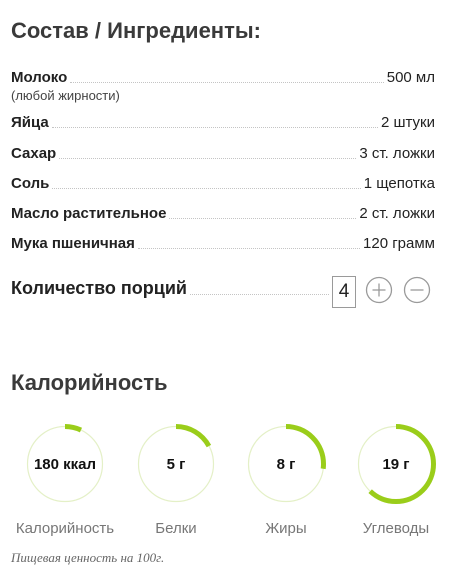 The height and width of the screenshot is (586, 464). I want to click on ingredient-name: Яйца, so click(30, 122).